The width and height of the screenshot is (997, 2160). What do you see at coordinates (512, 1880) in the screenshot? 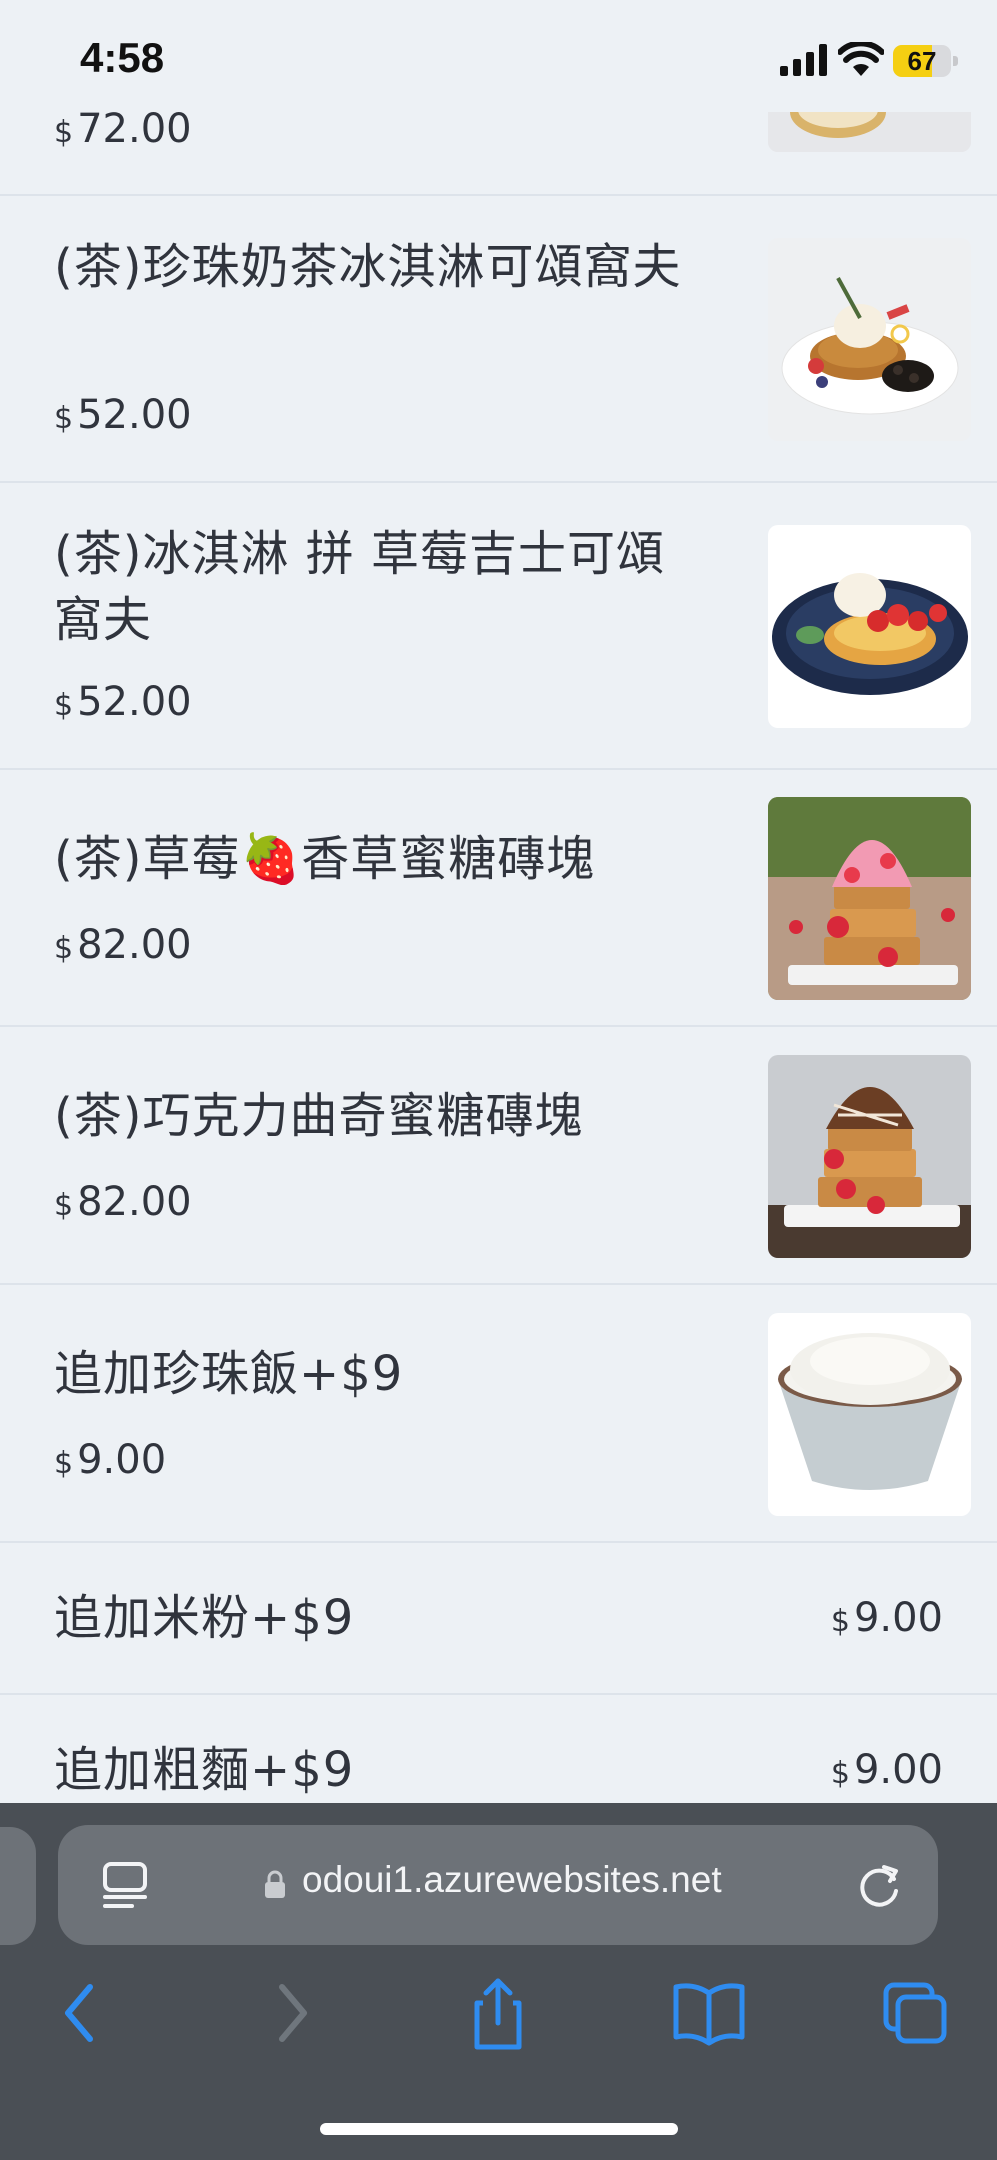
I see `url-text: odoui1.azurewebsites.net` at bounding box center [512, 1880].